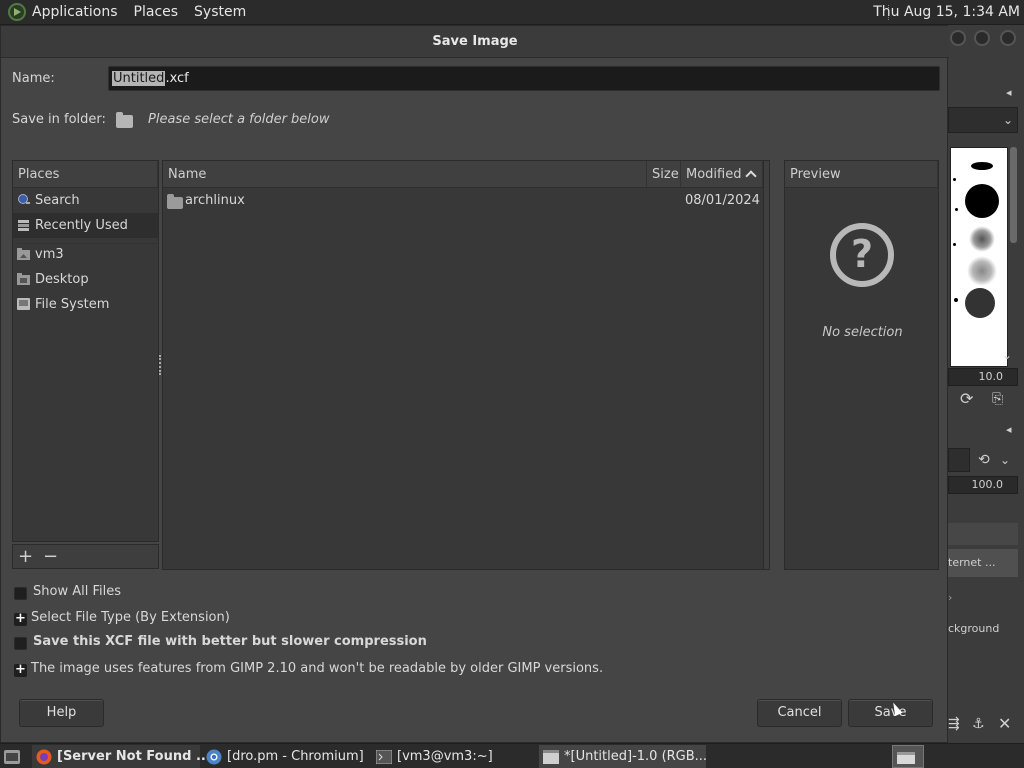 The image size is (1024, 768). I want to click on workspace-icon, so click(906, 757).